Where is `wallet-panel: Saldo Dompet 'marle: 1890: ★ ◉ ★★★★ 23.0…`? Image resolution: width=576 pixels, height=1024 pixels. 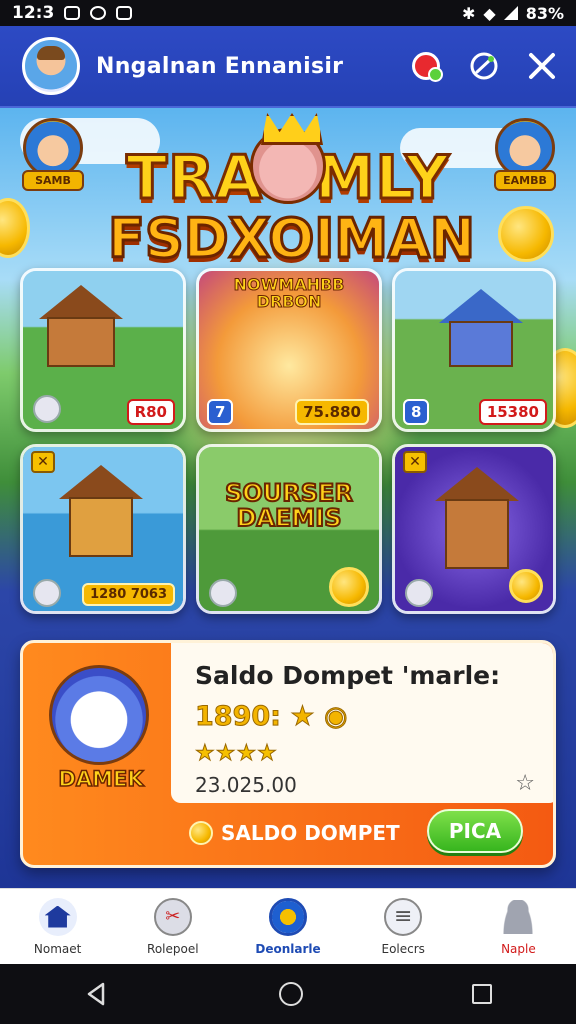
wallet-panel: Saldo Dompet 'marle: 1890: ★ ◉ ★★★★ 23.0… is located at coordinates (362, 723).